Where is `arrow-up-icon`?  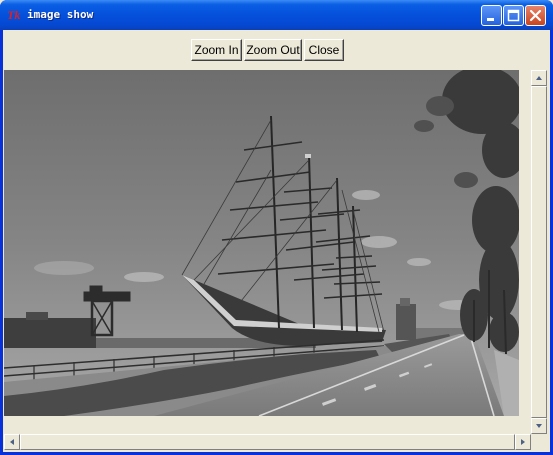 arrow-up-icon is located at coordinates (539, 78).